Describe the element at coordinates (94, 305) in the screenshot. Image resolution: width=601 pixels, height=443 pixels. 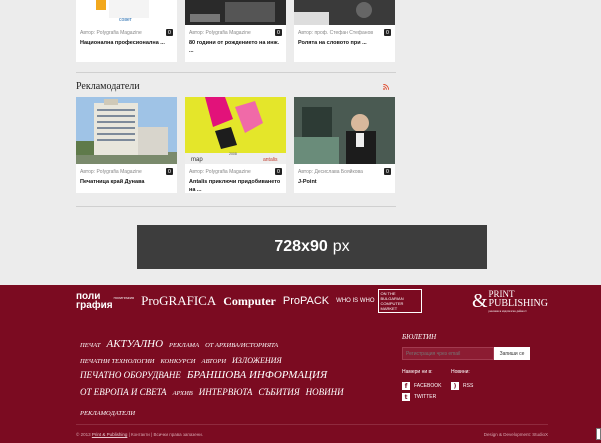
I see `poligrafia-logo-bottom: графия` at that location.